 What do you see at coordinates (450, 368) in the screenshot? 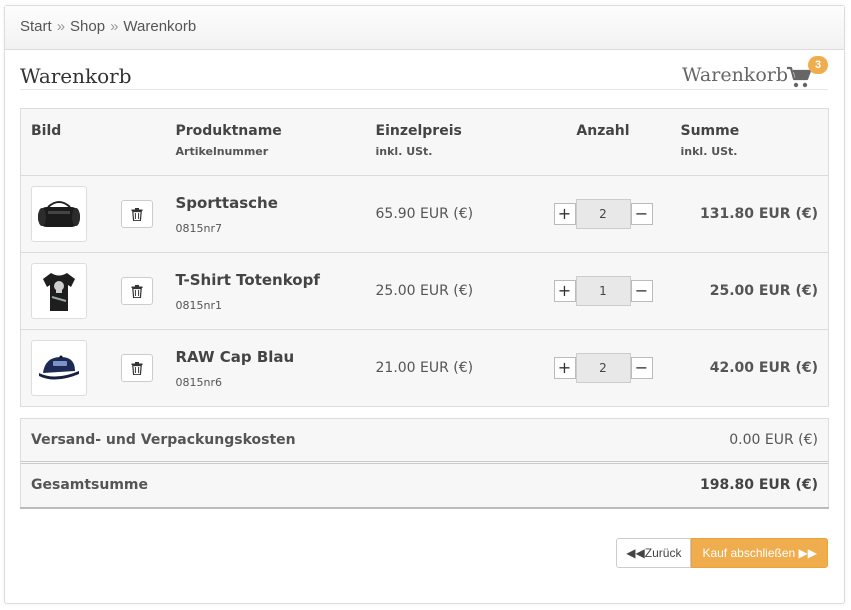
I see `unit-price: 21.00 EUR (€)` at bounding box center [450, 368].